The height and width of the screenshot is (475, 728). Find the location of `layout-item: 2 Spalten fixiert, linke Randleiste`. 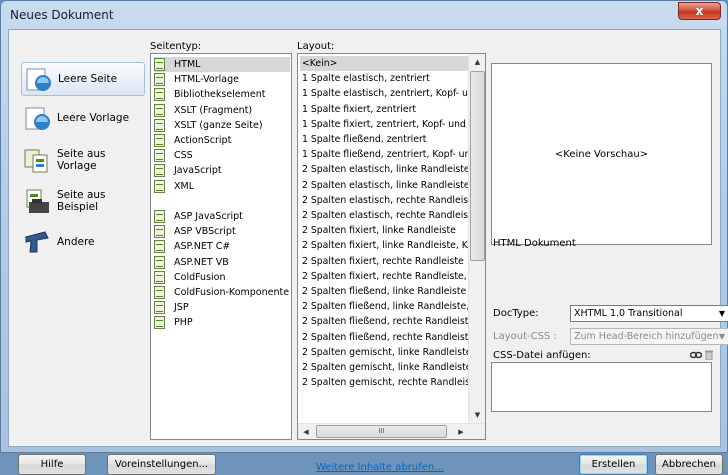

layout-item: 2 Spalten fixiert, linke Randleiste is located at coordinates (386, 230).